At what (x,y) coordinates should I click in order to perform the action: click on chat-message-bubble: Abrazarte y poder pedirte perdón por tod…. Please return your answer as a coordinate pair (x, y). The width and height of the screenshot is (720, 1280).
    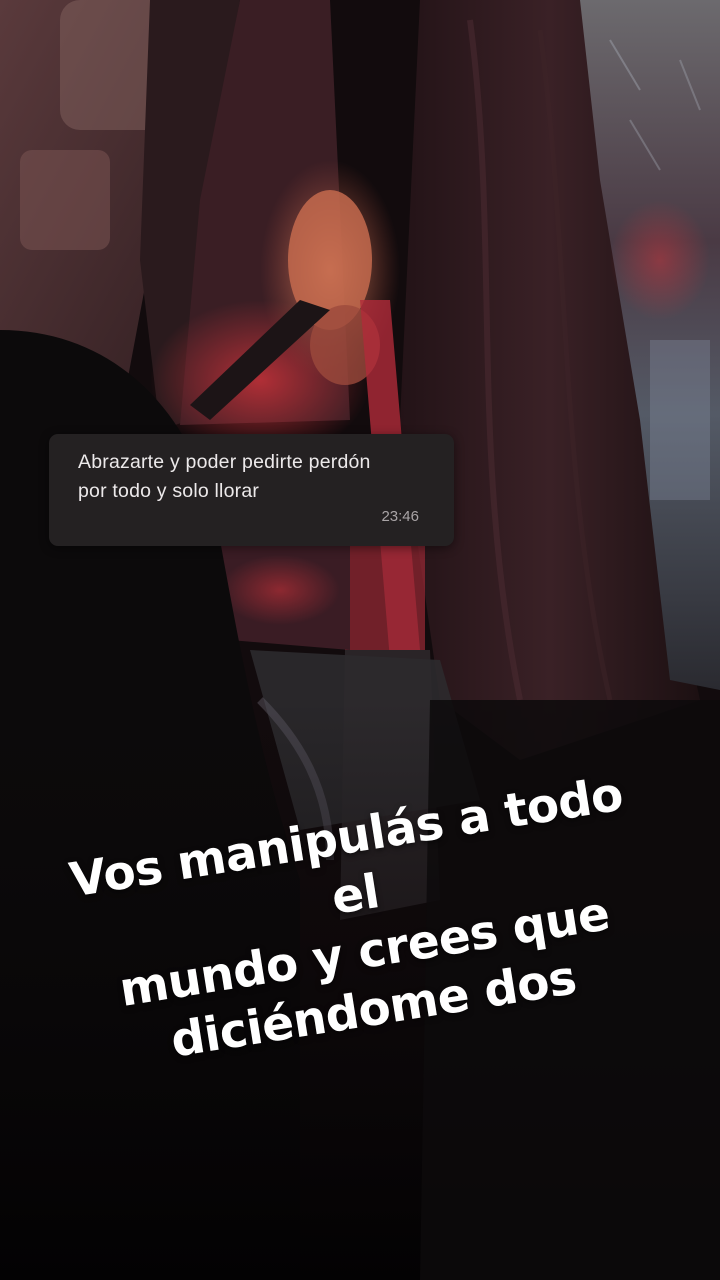
    Looking at the image, I should click on (251, 490).